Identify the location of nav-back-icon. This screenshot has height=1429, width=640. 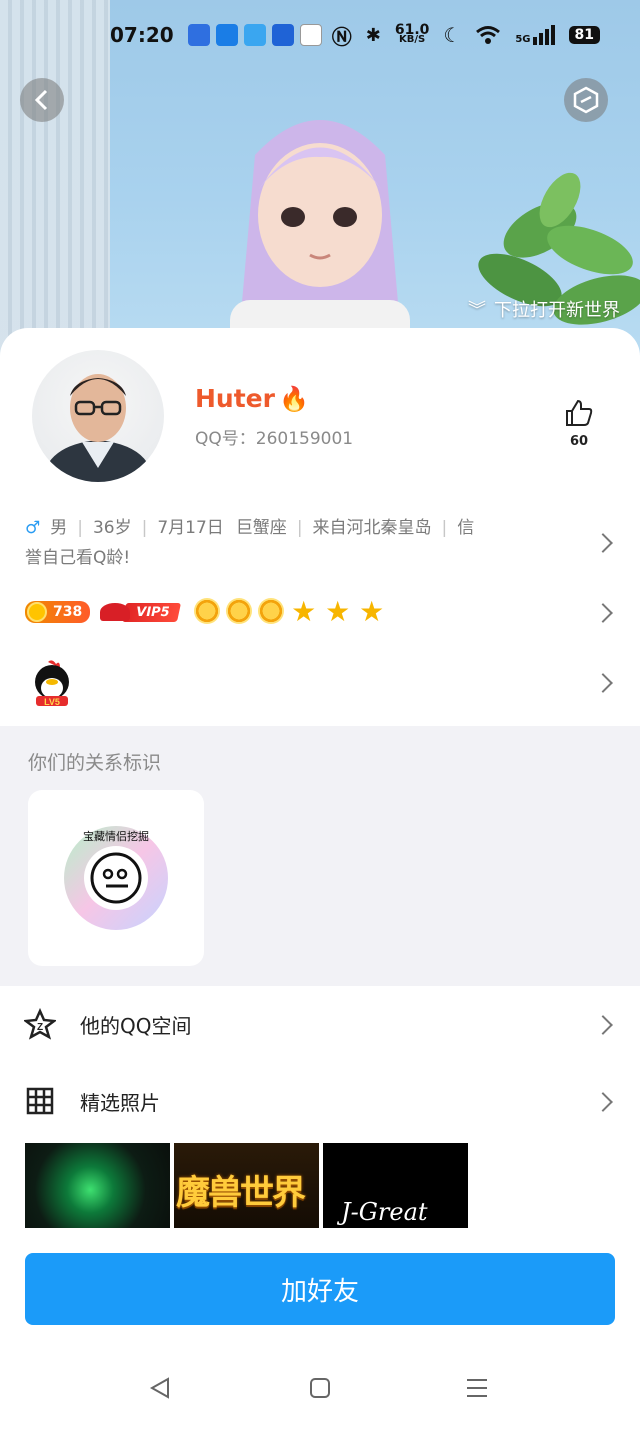
(160, 1388).